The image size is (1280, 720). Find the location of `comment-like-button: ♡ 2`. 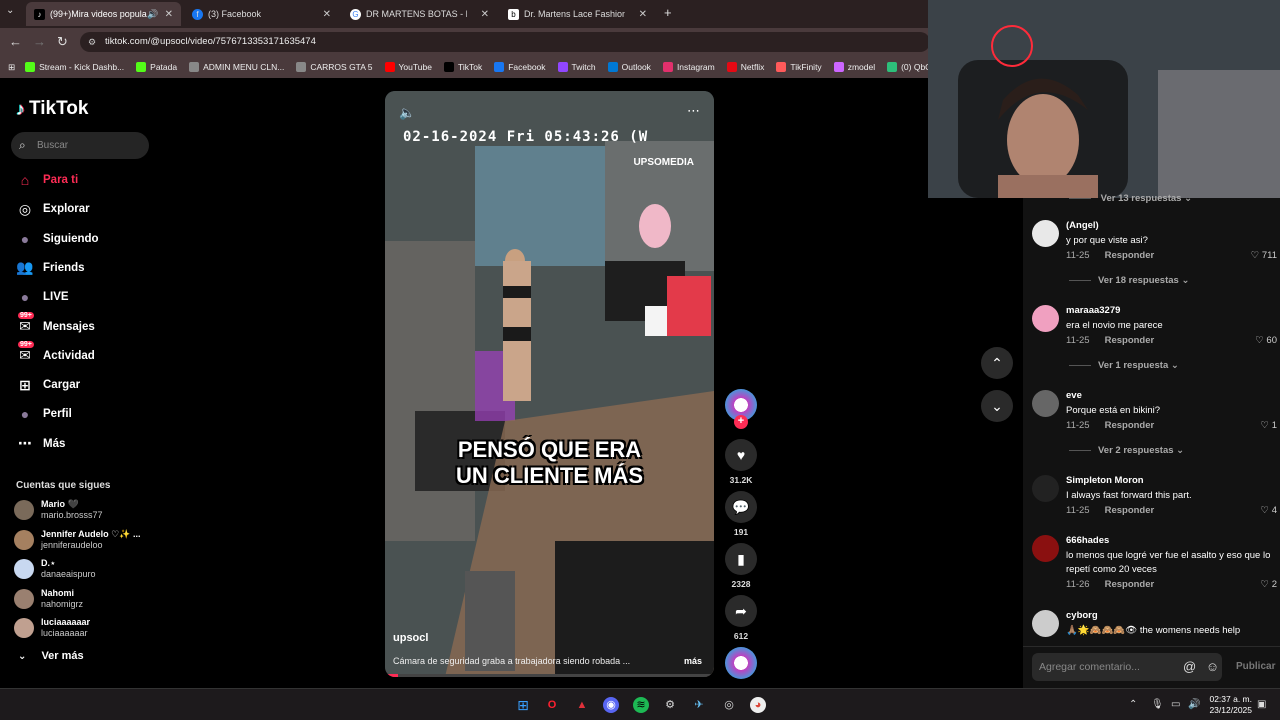

comment-like-button: ♡ 2 is located at coordinates (1269, 584).